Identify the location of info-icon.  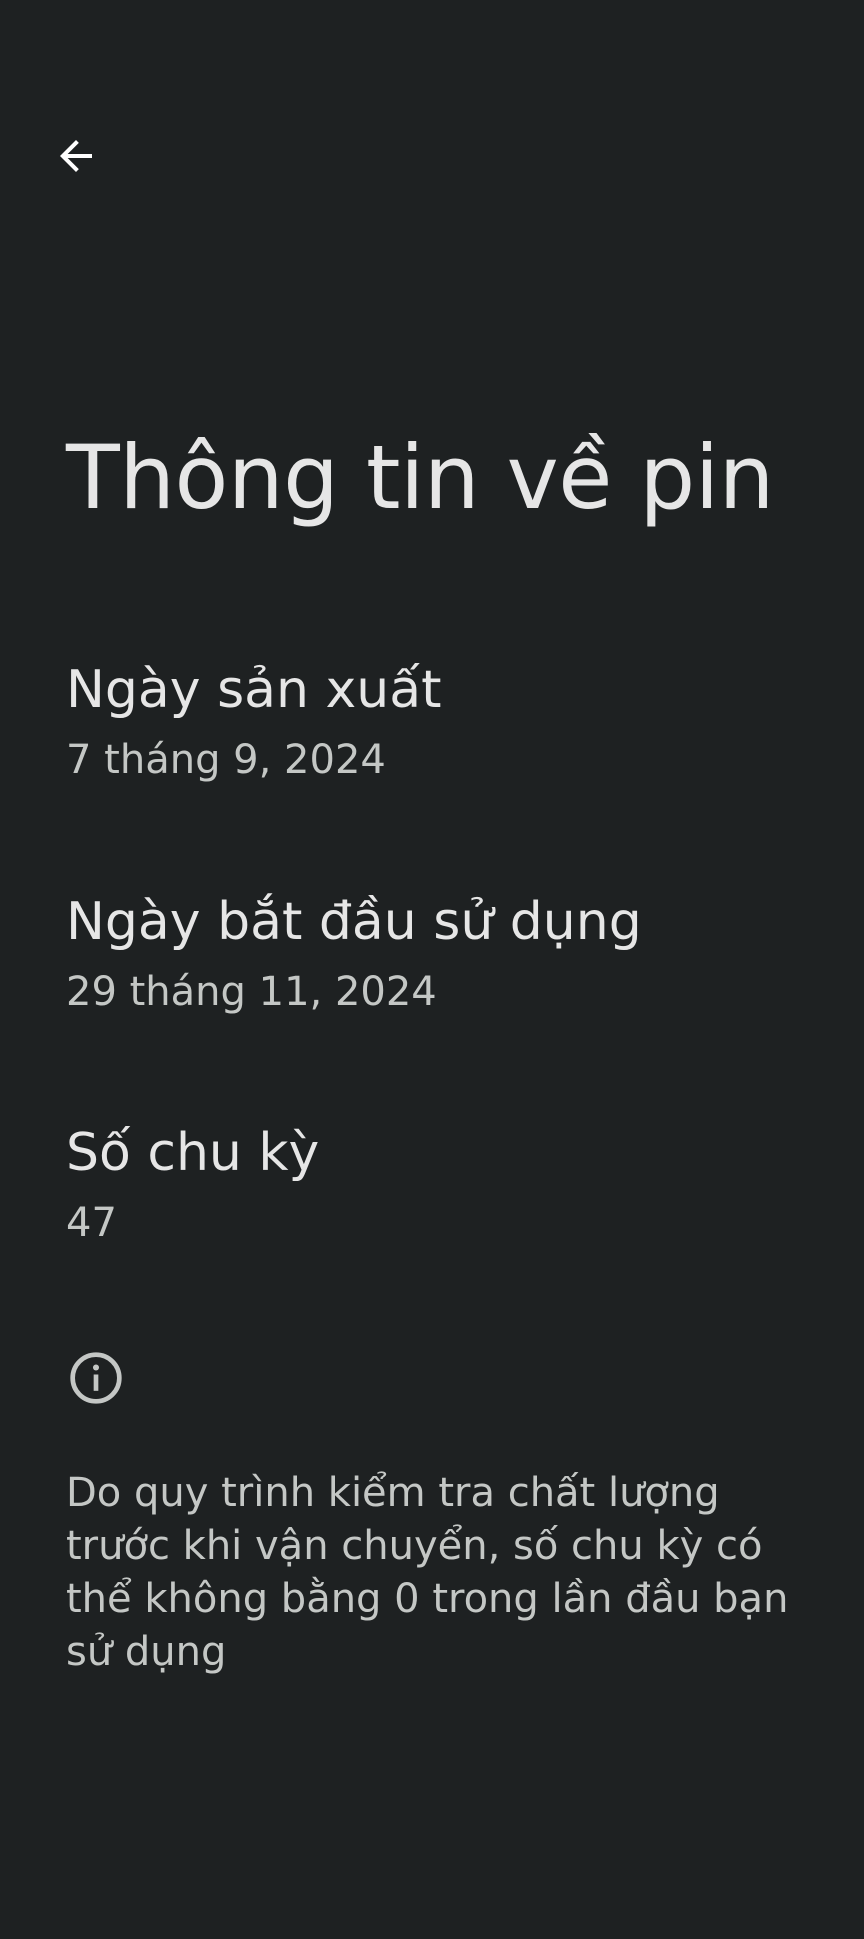
(96, 1378).